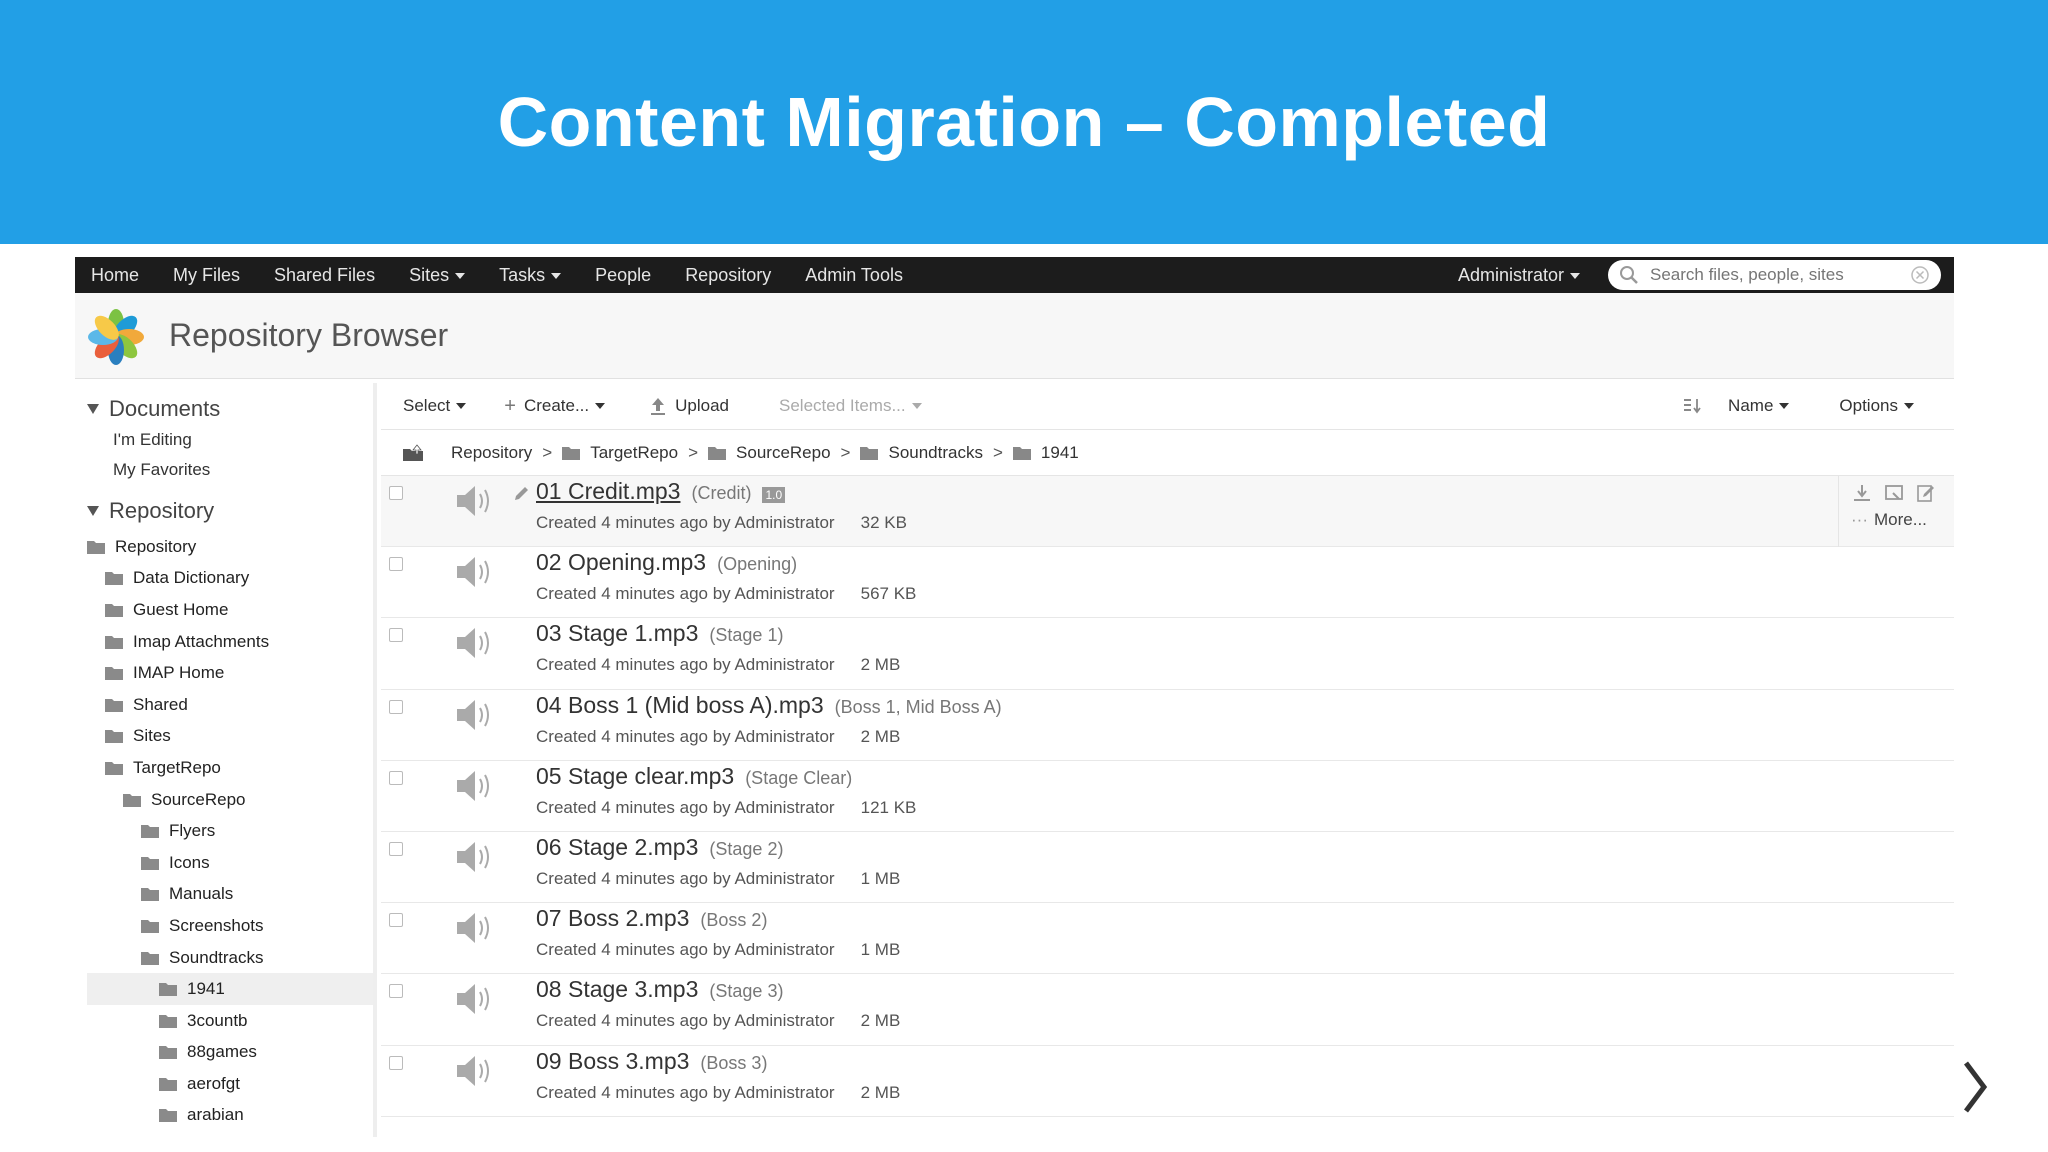 The width and height of the screenshot is (2048, 1152). Describe the element at coordinates (530, 275) in the screenshot. I see `nav-tasks: Tasks` at that location.